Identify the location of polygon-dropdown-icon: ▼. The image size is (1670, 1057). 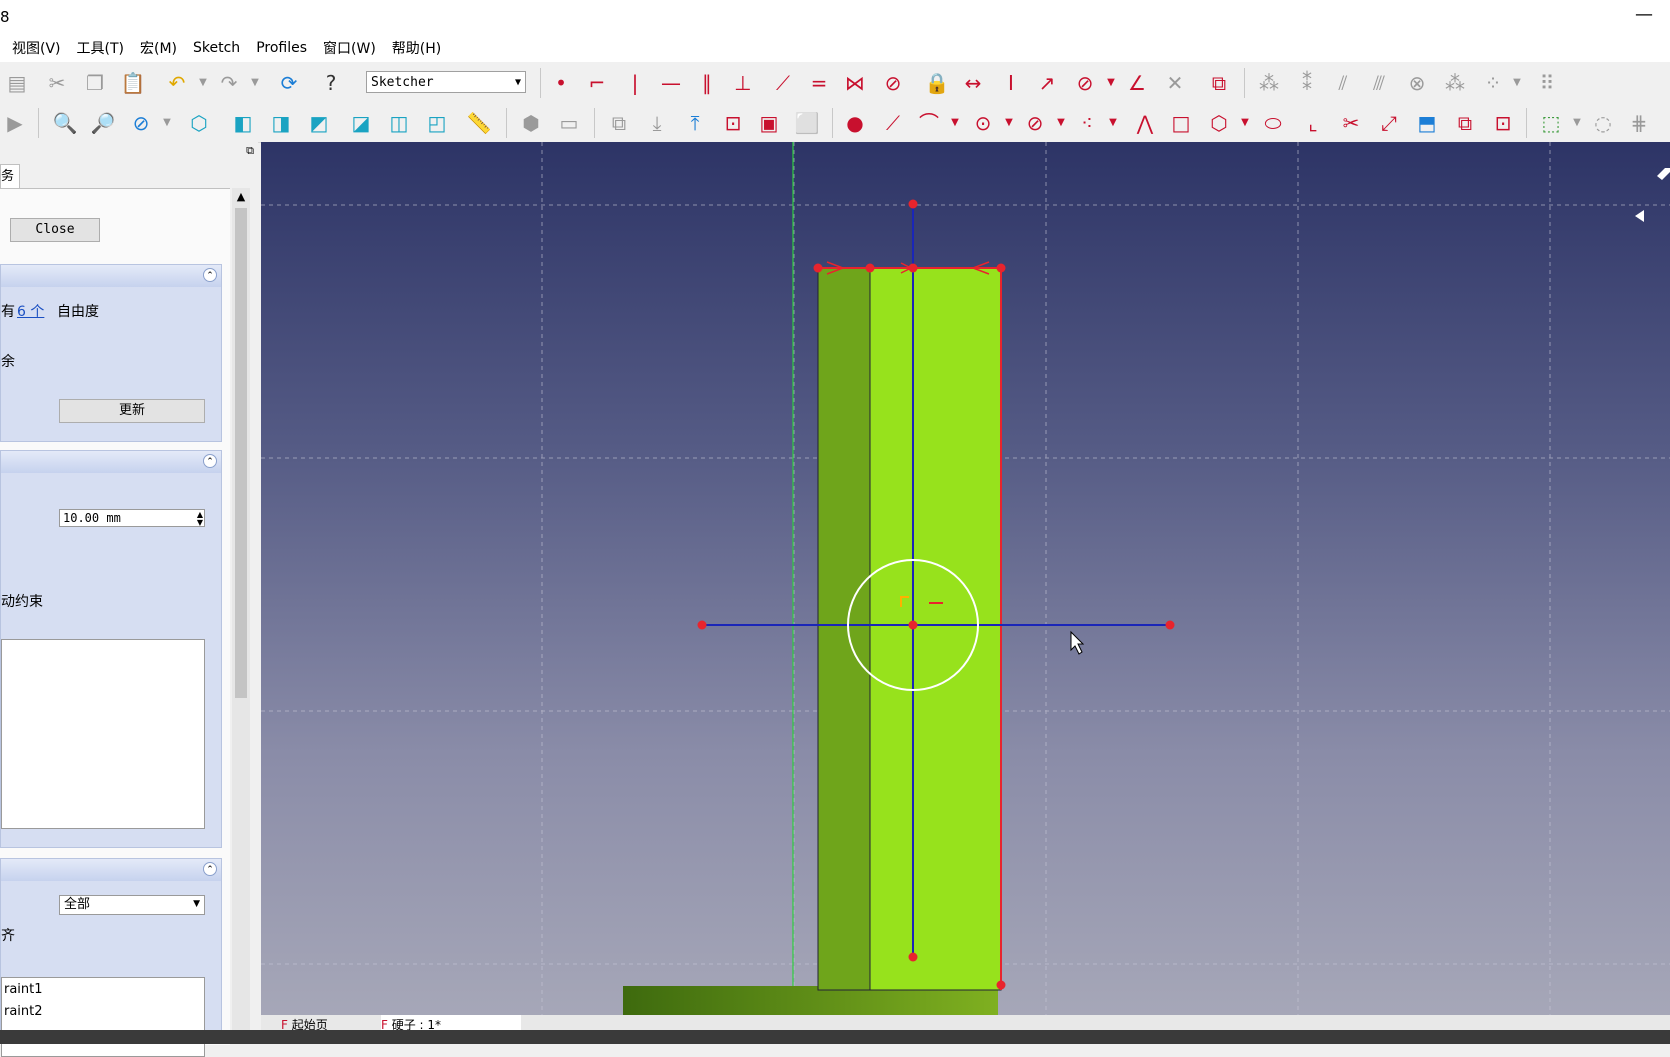
(1245, 123).